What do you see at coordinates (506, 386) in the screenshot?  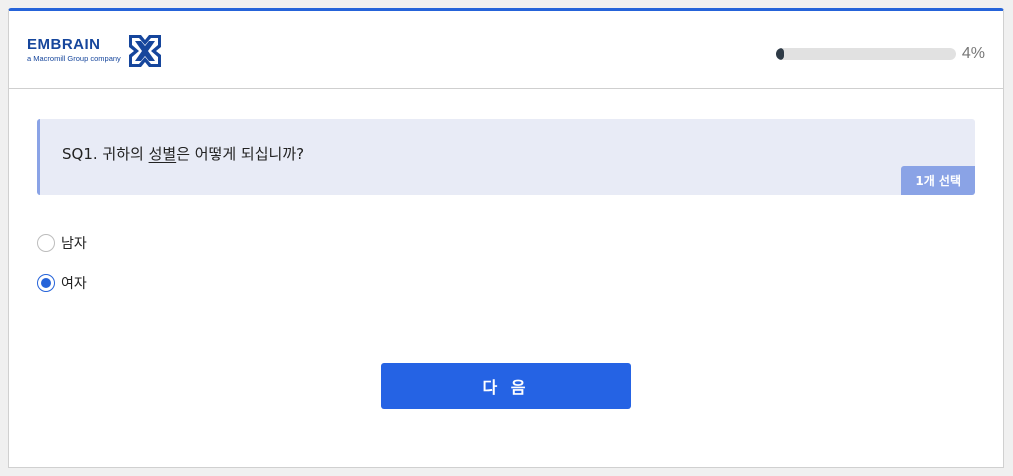 I see `next-button: 다 음` at bounding box center [506, 386].